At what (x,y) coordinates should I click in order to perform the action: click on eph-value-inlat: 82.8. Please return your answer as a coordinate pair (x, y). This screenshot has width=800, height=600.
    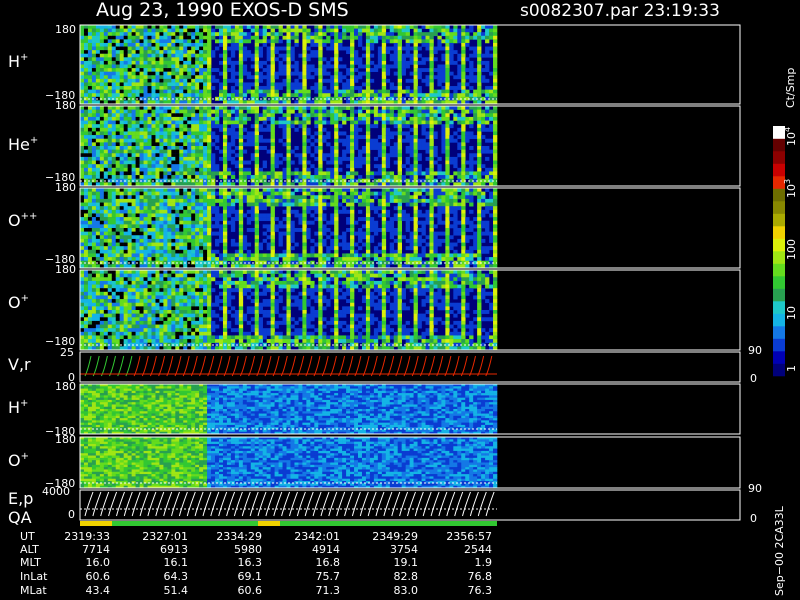
    Looking at the image, I should click on (406, 576).